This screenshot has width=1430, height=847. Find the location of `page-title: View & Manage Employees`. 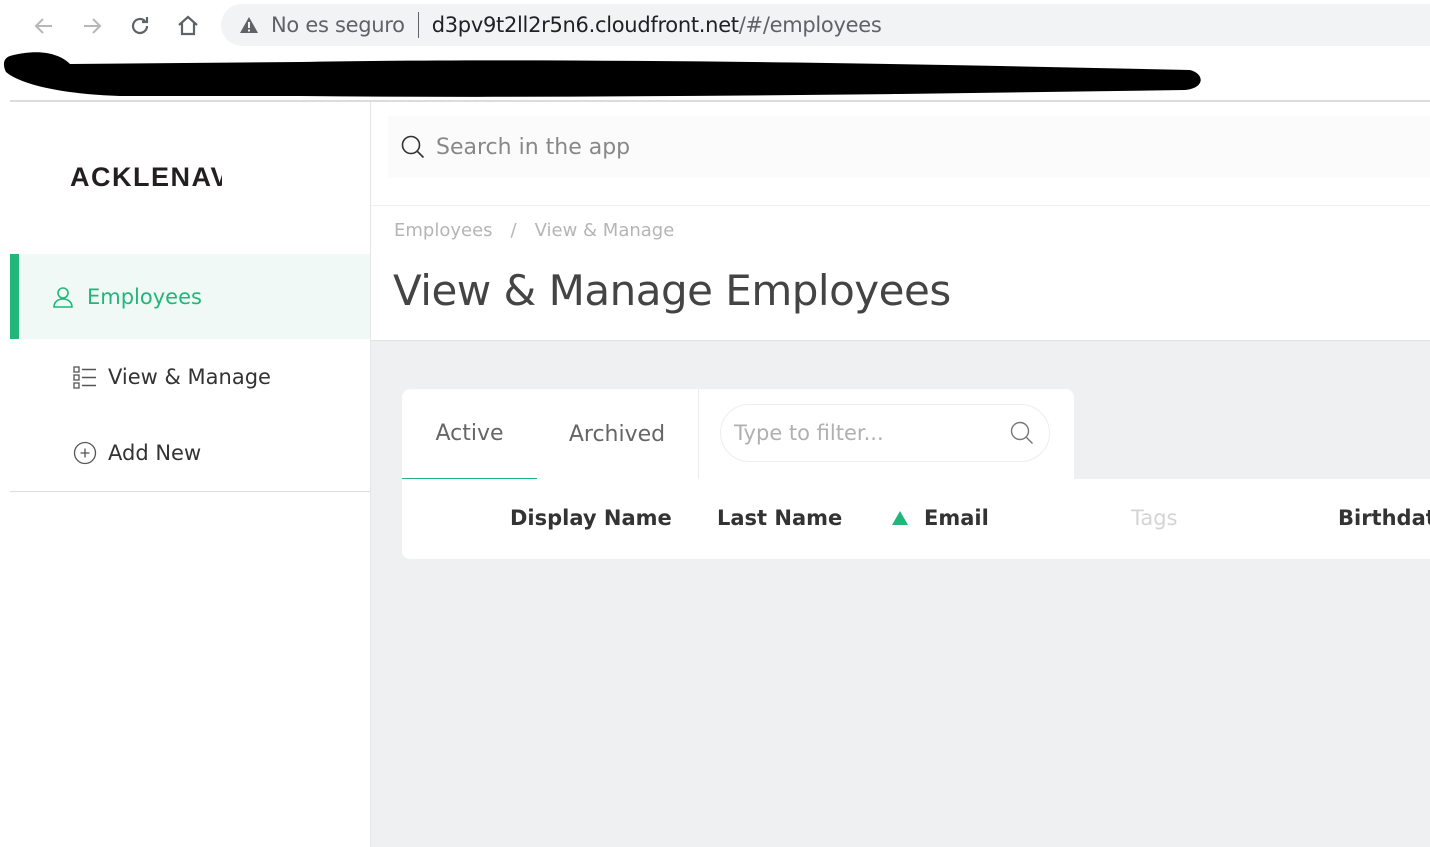

page-title: View & Manage Employees is located at coordinates (672, 290).